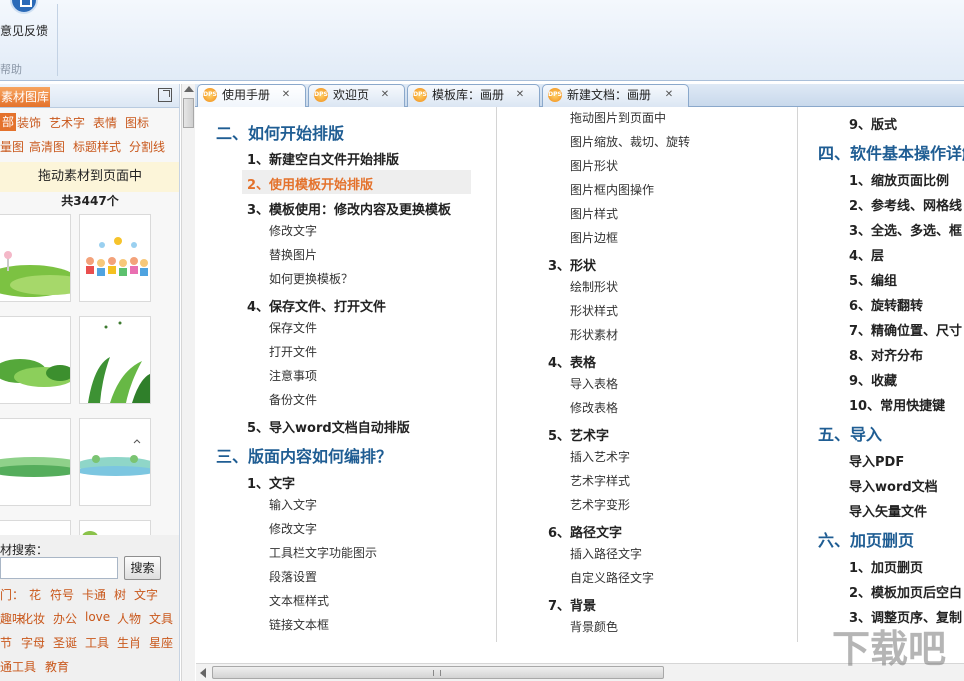 The height and width of the screenshot is (681, 964). What do you see at coordinates (57, 666) in the screenshot?
I see `keyword-link: 教育` at bounding box center [57, 666].